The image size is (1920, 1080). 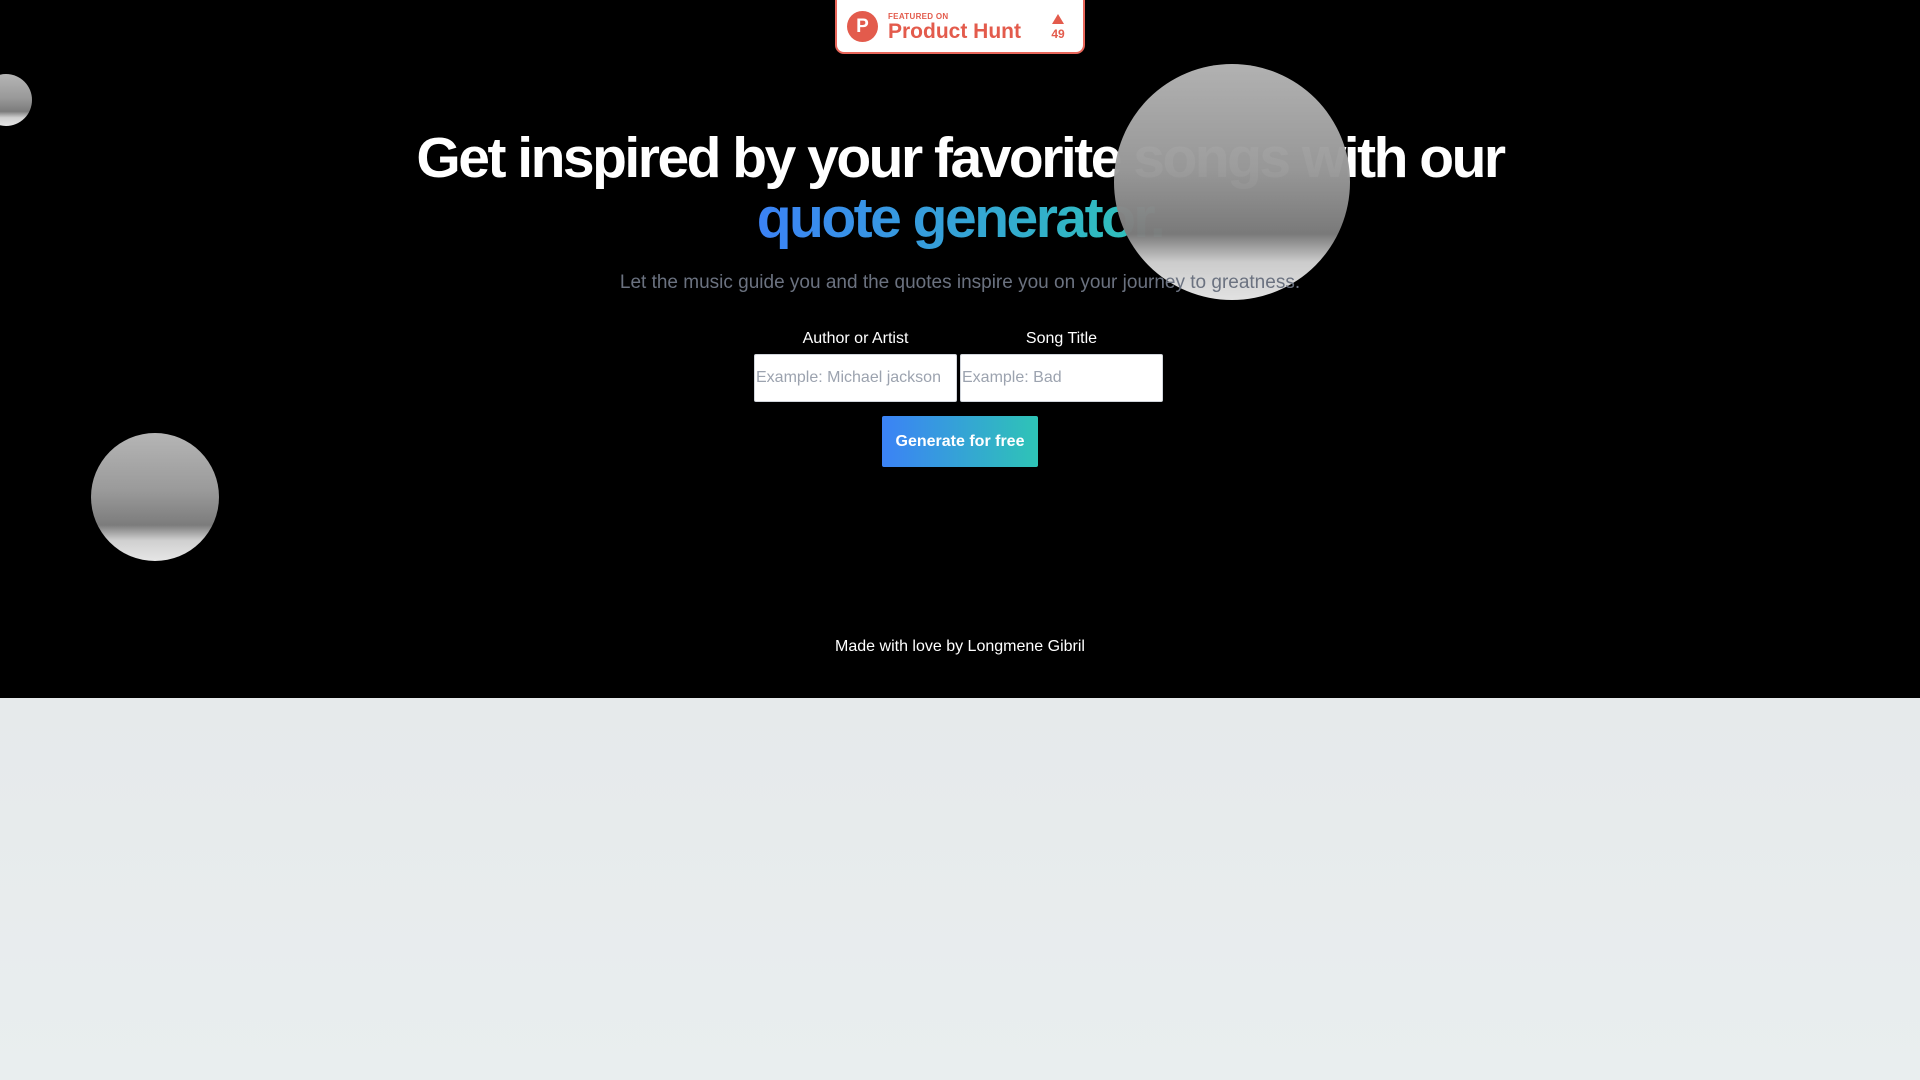 I want to click on author-field-label: Author or Artist, so click(x=855, y=338).